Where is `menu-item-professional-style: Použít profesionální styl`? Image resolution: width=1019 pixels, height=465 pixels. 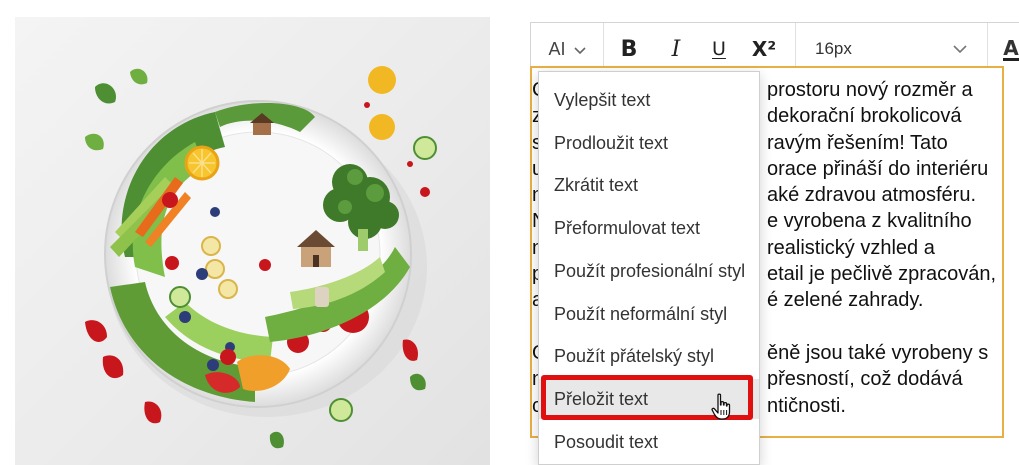 menu-item-professional-style: Použít profesionální styl is located at coordinates (649, 271).